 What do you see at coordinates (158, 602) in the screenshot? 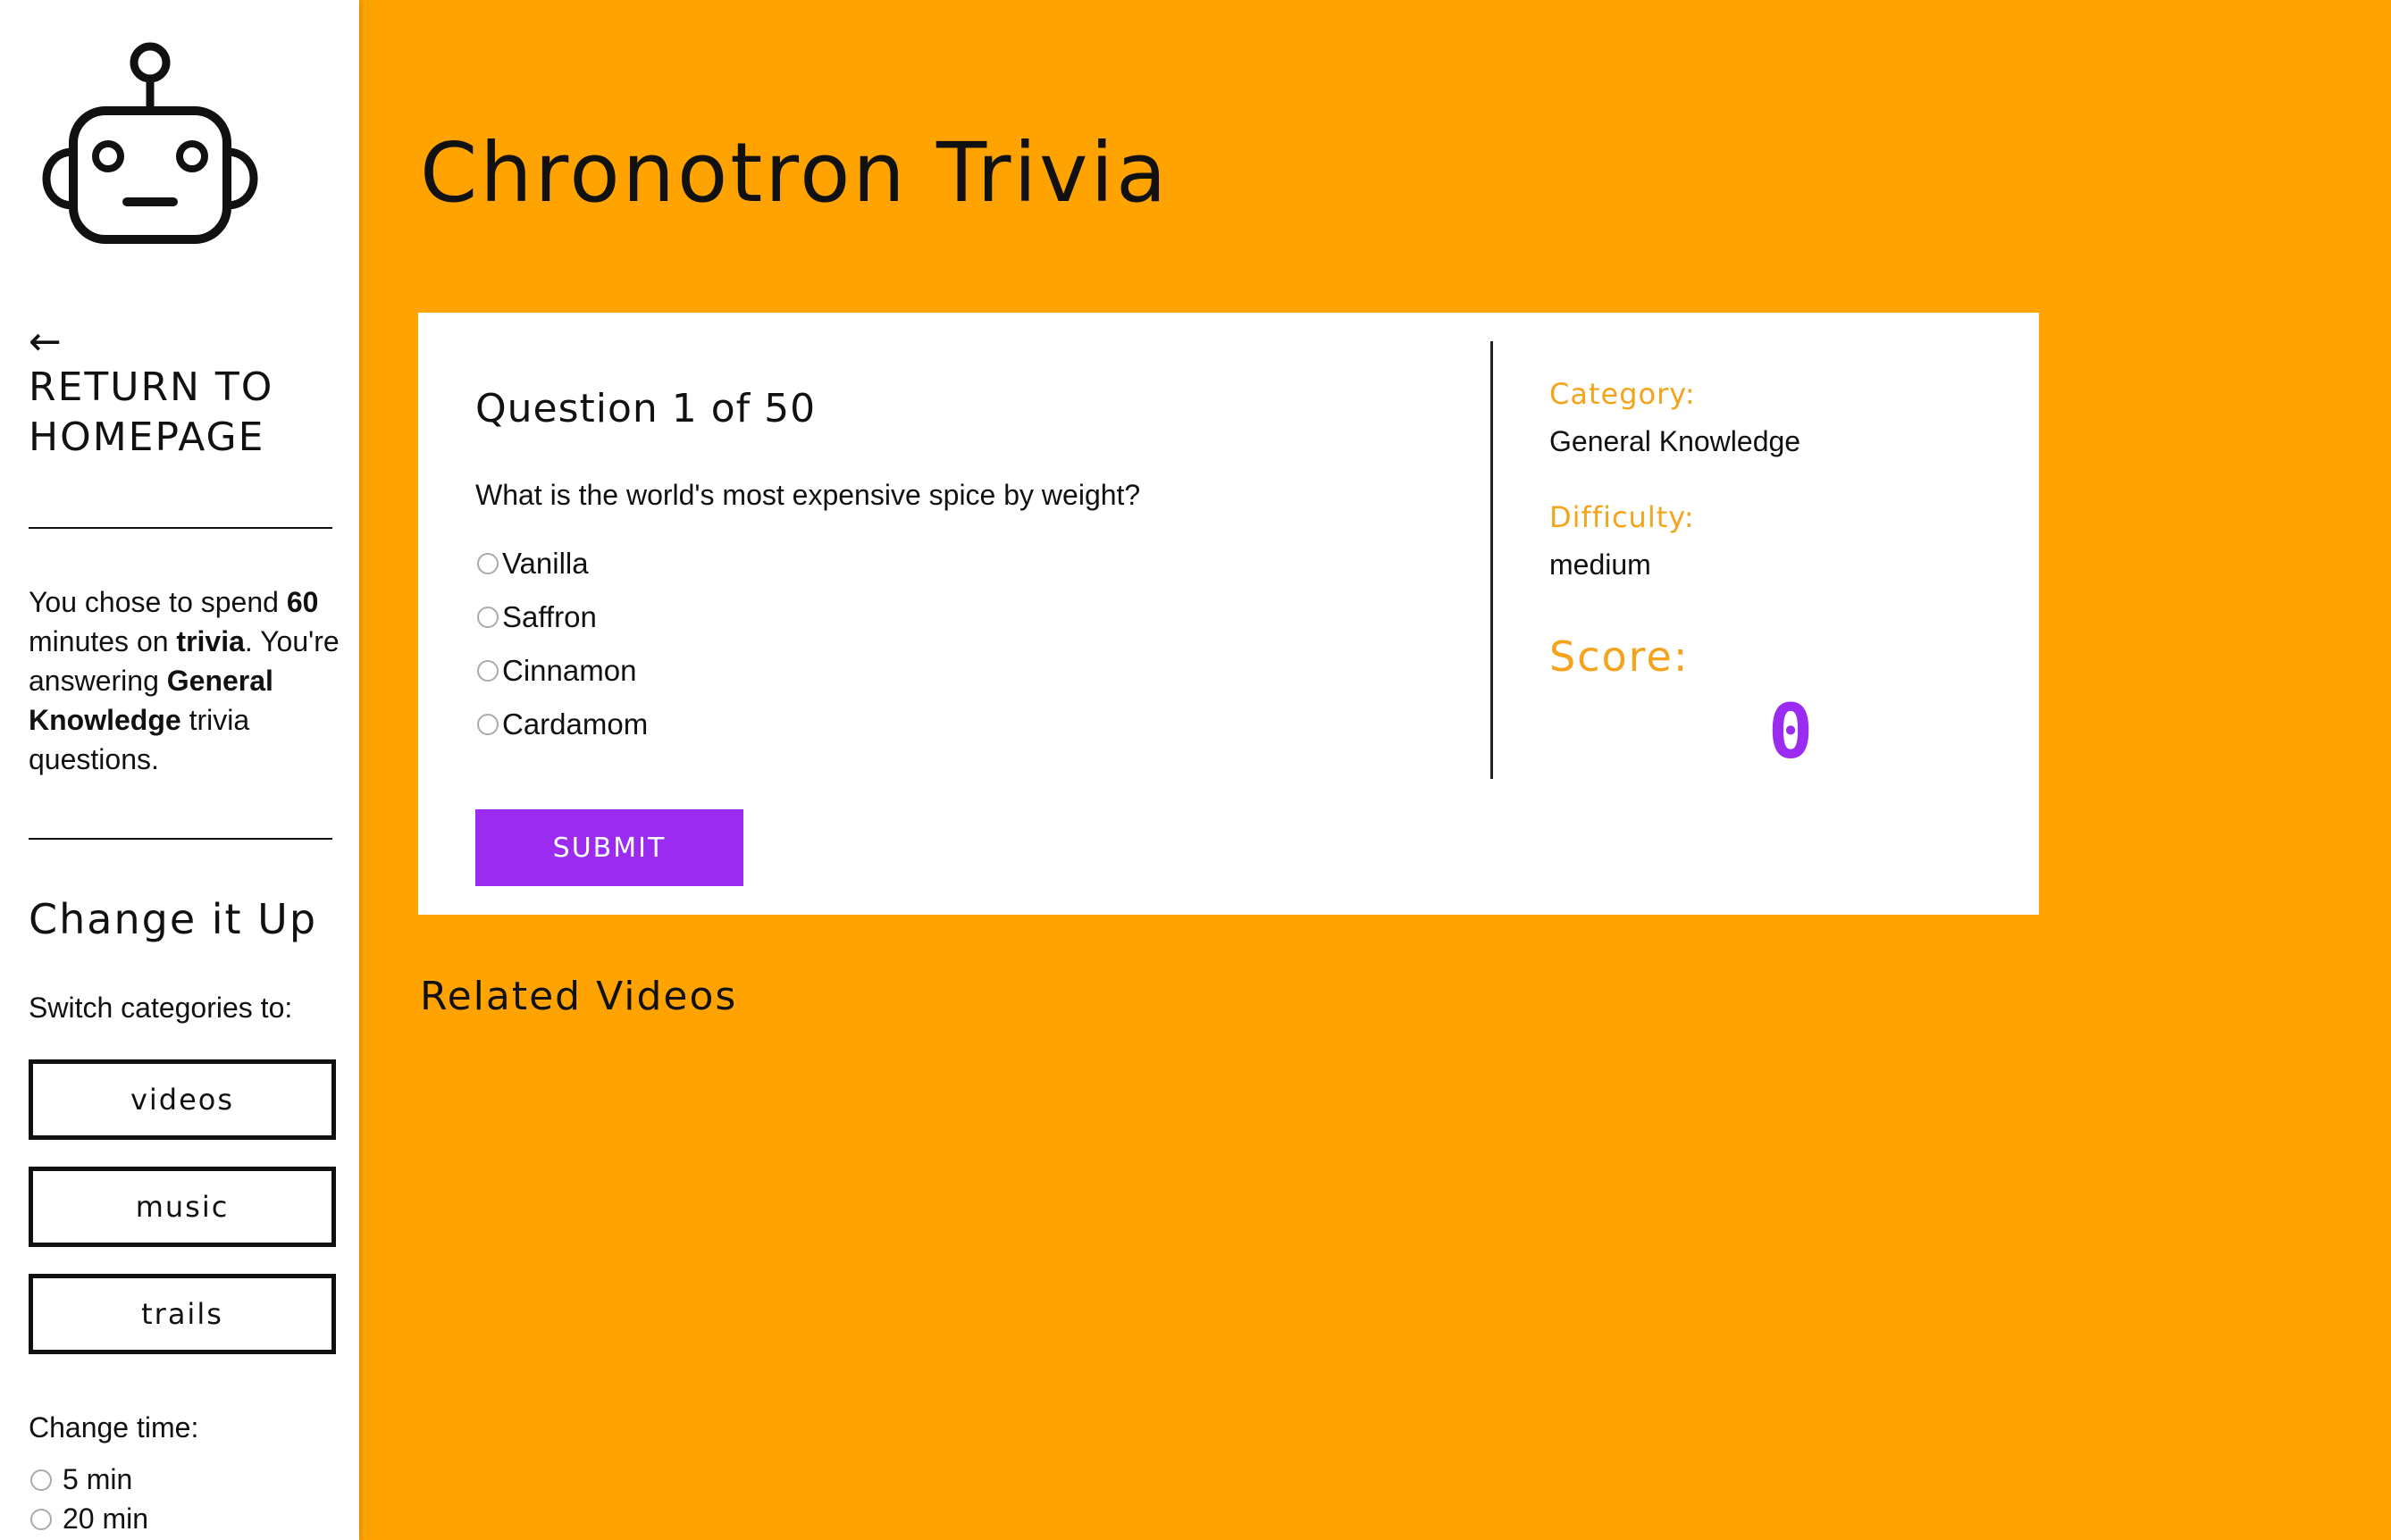
I see `summary-text: You chose to spend` at bounding box center [158, 602].